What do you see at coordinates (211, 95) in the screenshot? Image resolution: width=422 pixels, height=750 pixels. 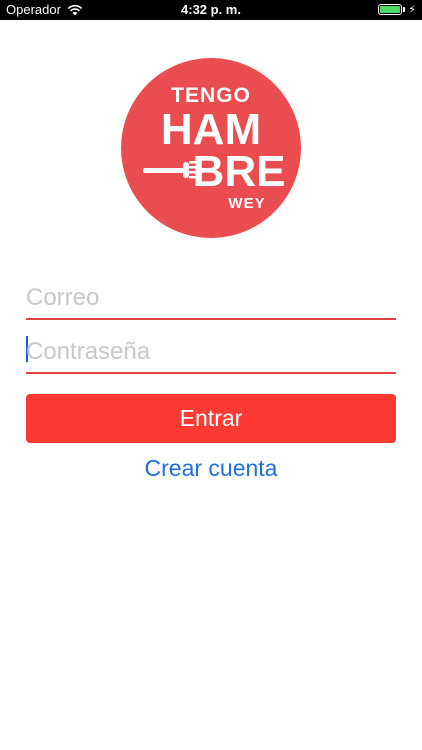 I see `logo-line1: TENGO` at bounding box center [211, 95].